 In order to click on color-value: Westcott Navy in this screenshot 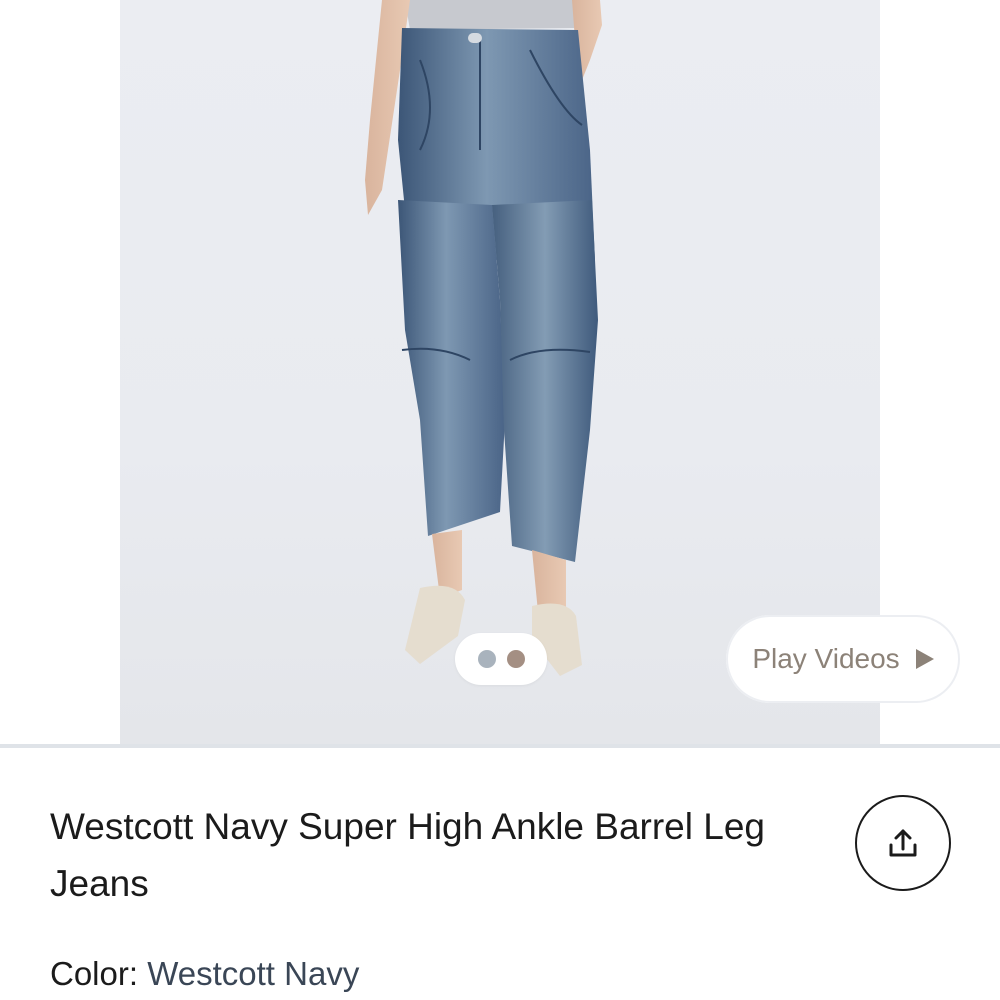, I will do `click(253, 973)`.